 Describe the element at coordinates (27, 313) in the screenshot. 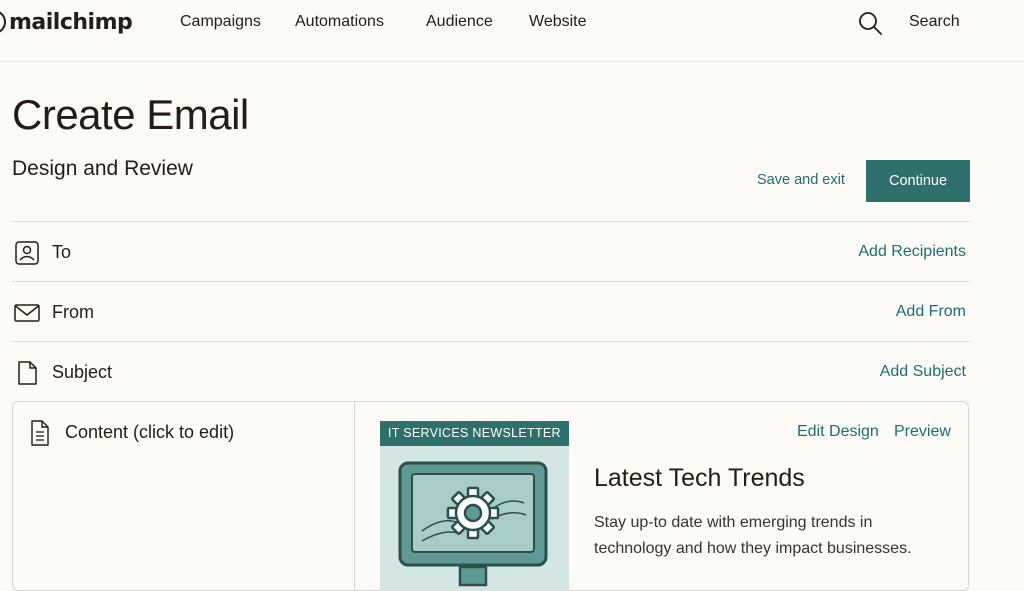

I see `envelope-icon` at that location.